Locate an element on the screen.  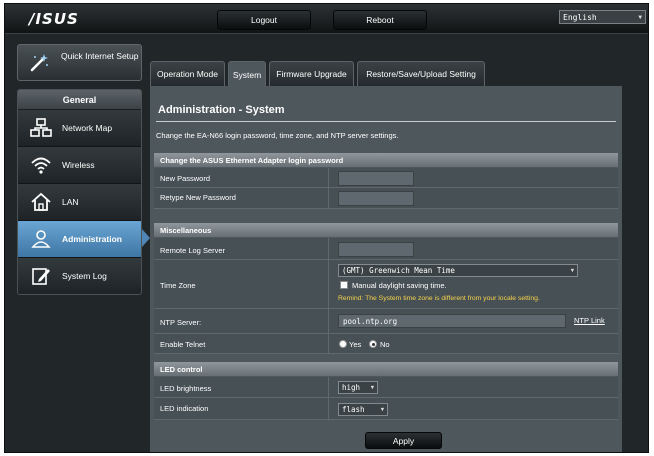
remote-log-server-field is located at coordinates (376, 249).